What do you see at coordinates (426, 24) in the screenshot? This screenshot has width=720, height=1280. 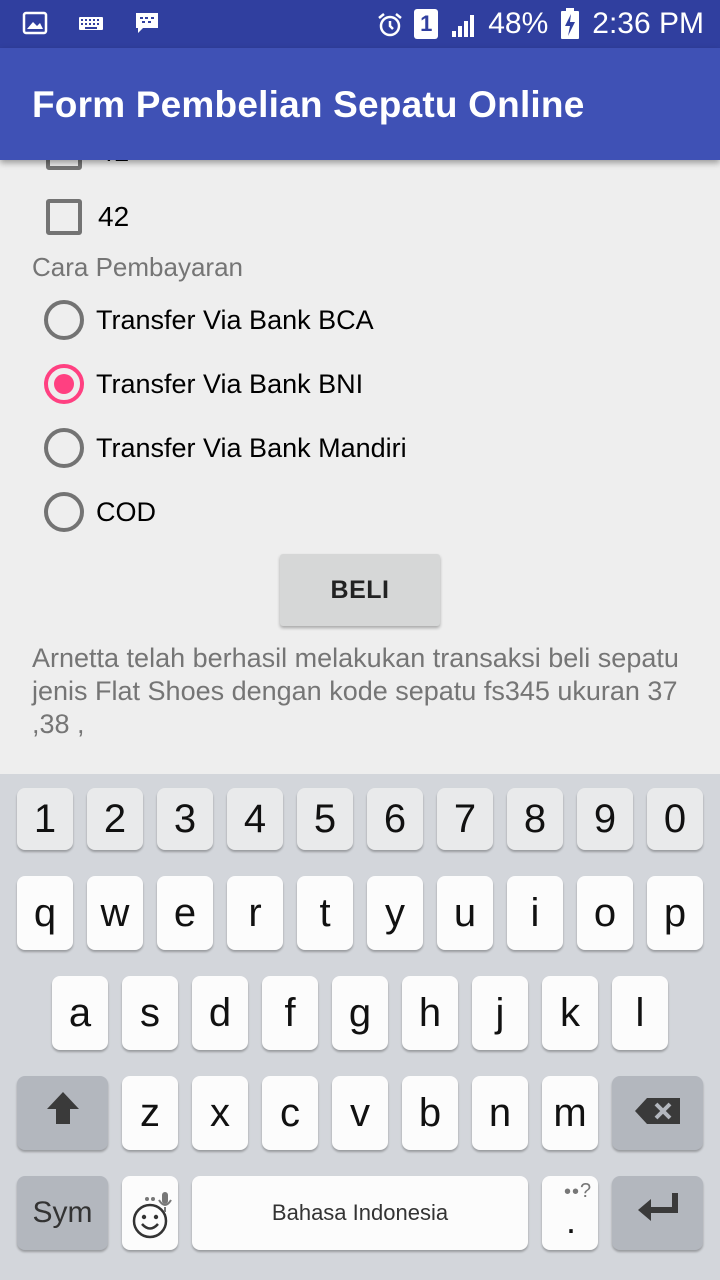 I see `sim-icon: 1` at bounding box center [426, 24].